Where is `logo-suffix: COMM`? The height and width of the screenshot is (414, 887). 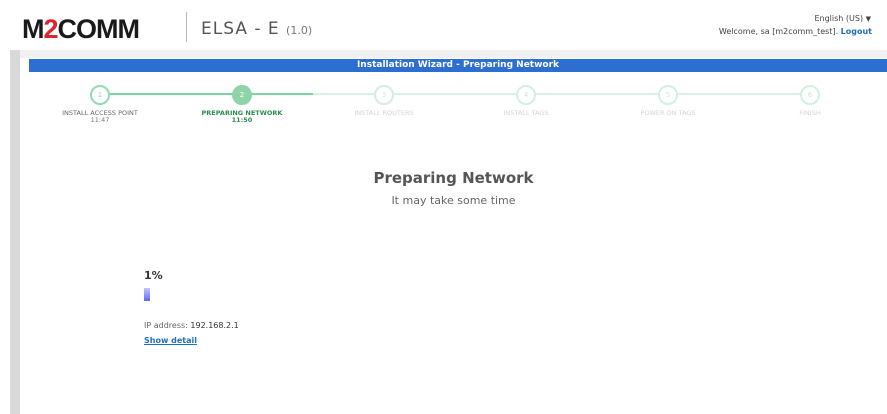 logo-suffix: COMM is located at coordinates (98, 29).